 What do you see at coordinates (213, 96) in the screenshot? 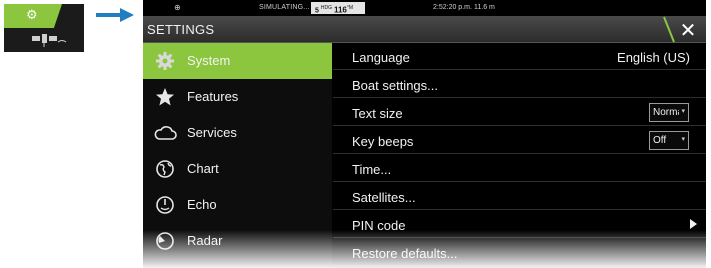
I see `sidebar-item-label: Features` at bounding box center [213, 96].